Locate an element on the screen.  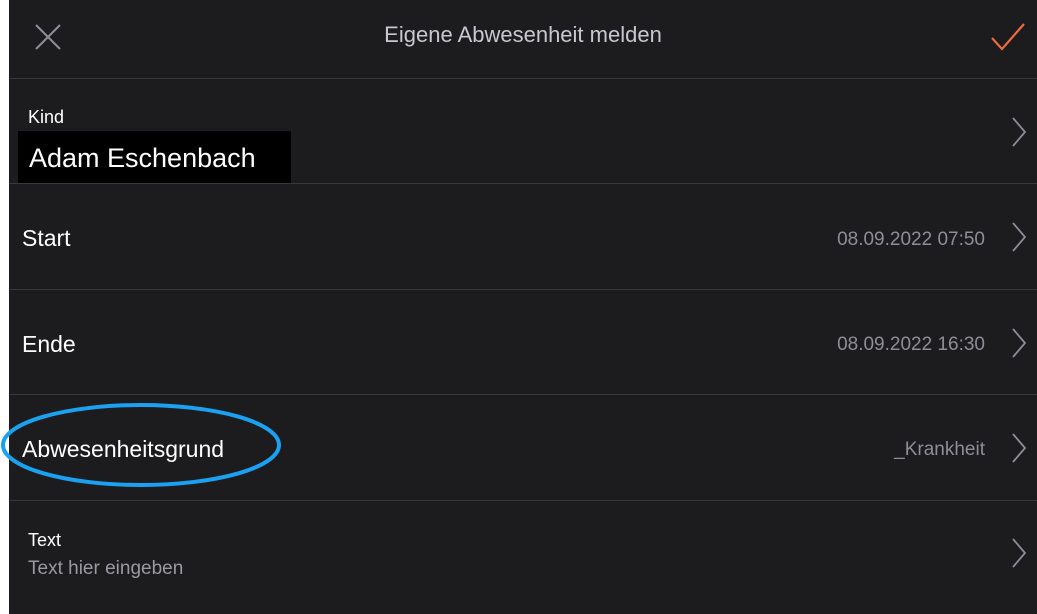
checkmark-icon is located at coordinates (1008, 37).